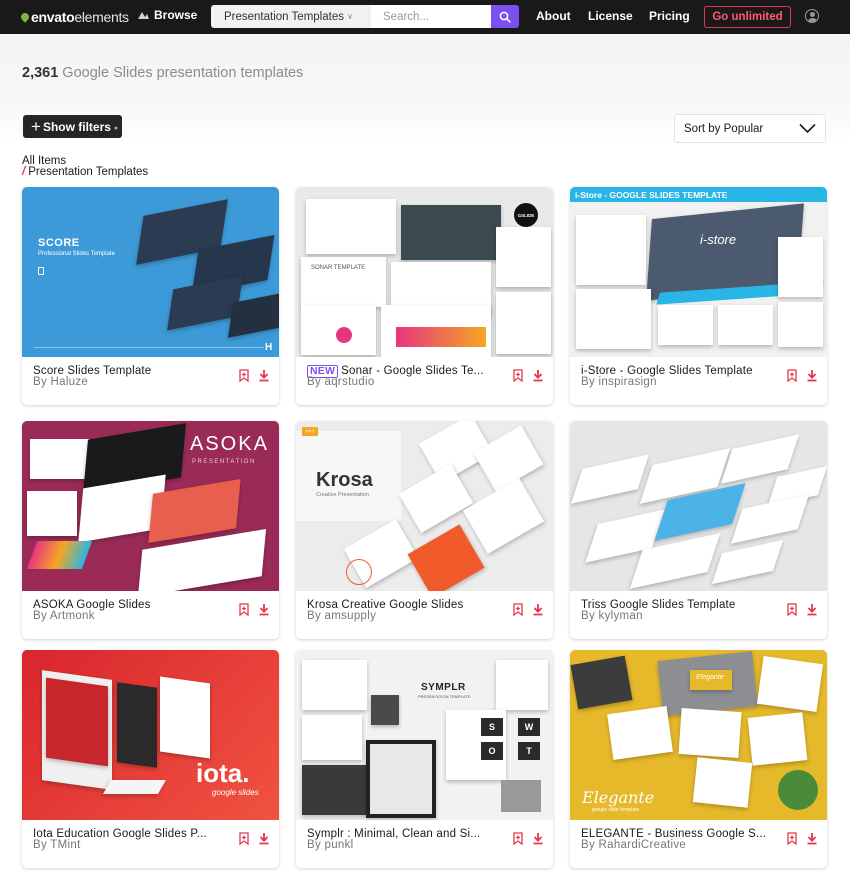 Image resolution: width=850 pixels, height=878 pixels. I want to click on nav-link-license: License, so click(610, 16).